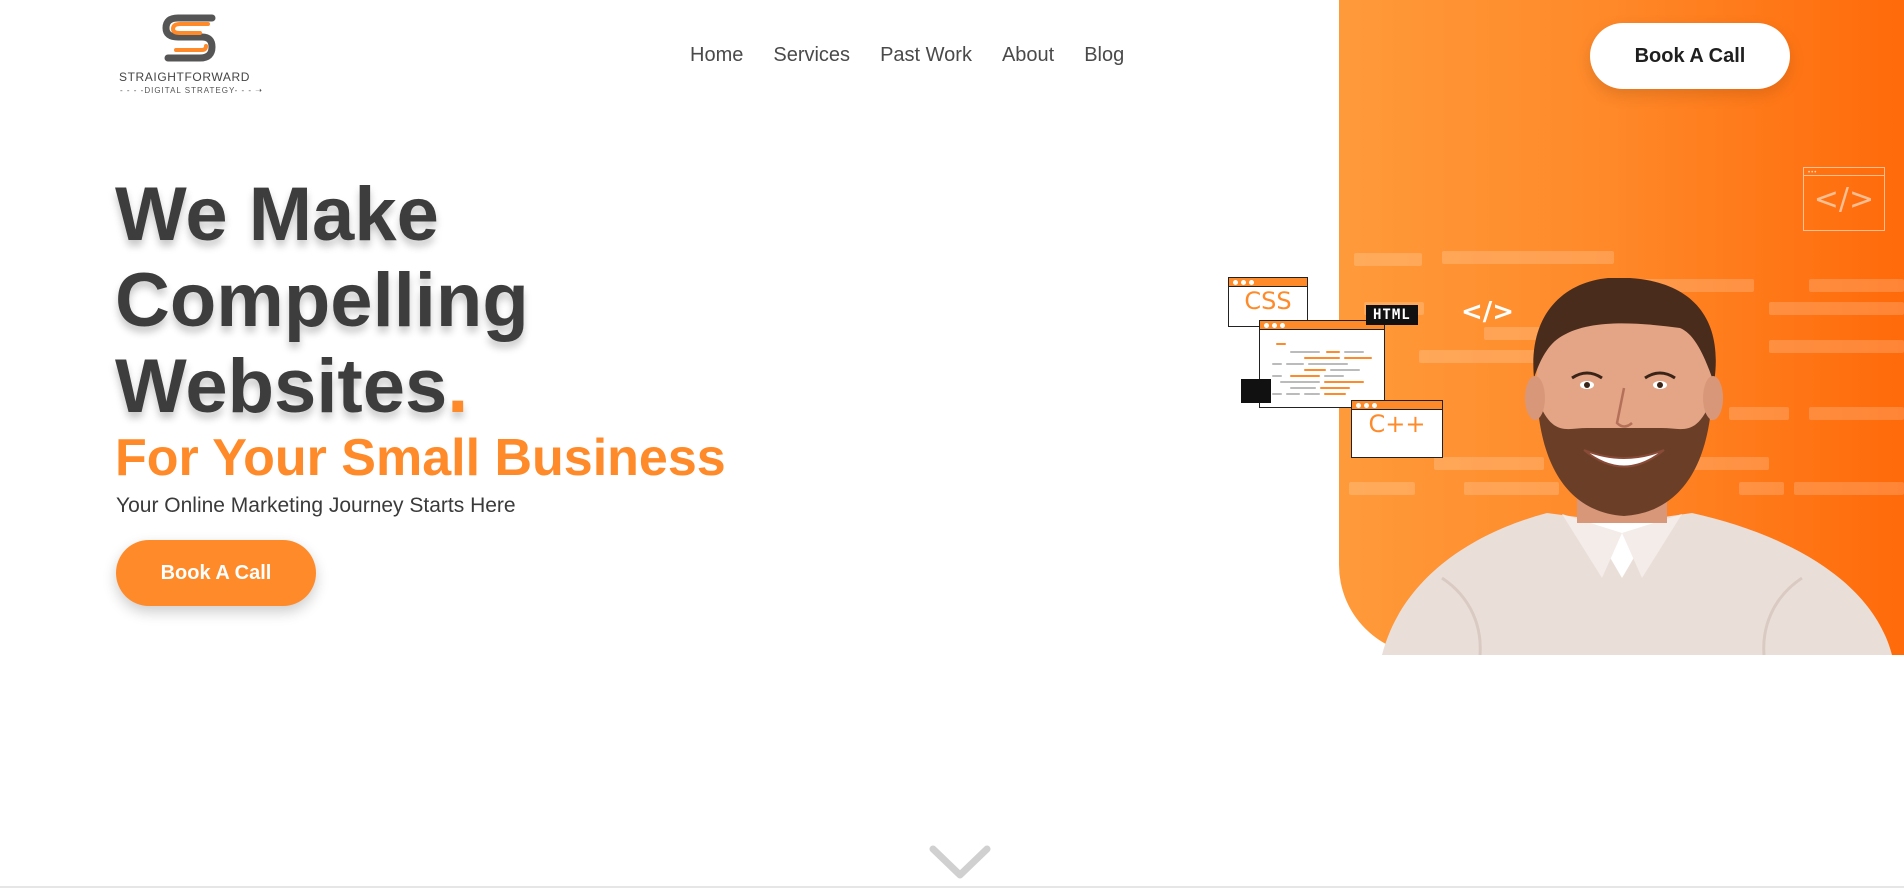 The height and width of the screenshot is (888, 1904). Describe the element at coordinates (1028, 55) in the screenshot. I see `nav-item-about: About` at that location.